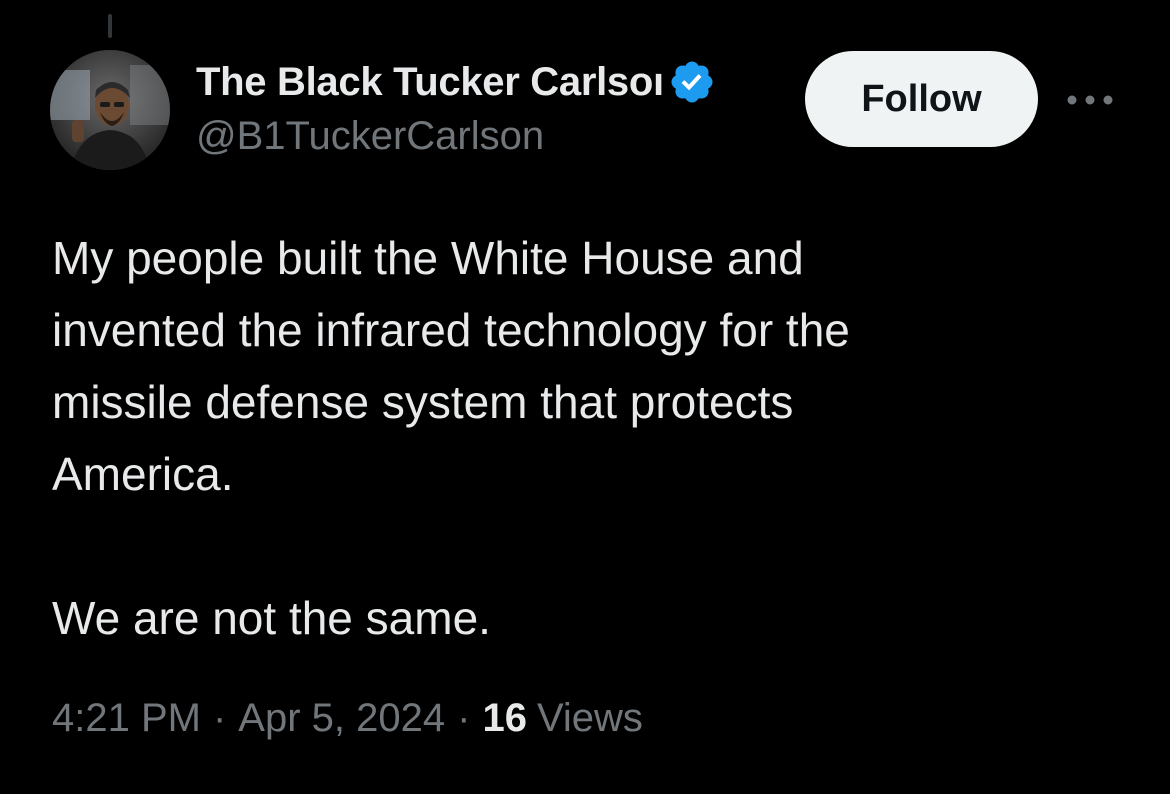 Image resolution: width=1170 pixels, height=794 pixels. Describe the element at coordinates (430, 82) in the screenshot. I see `display-name: The Black Tucker Carlsoı` at that location.